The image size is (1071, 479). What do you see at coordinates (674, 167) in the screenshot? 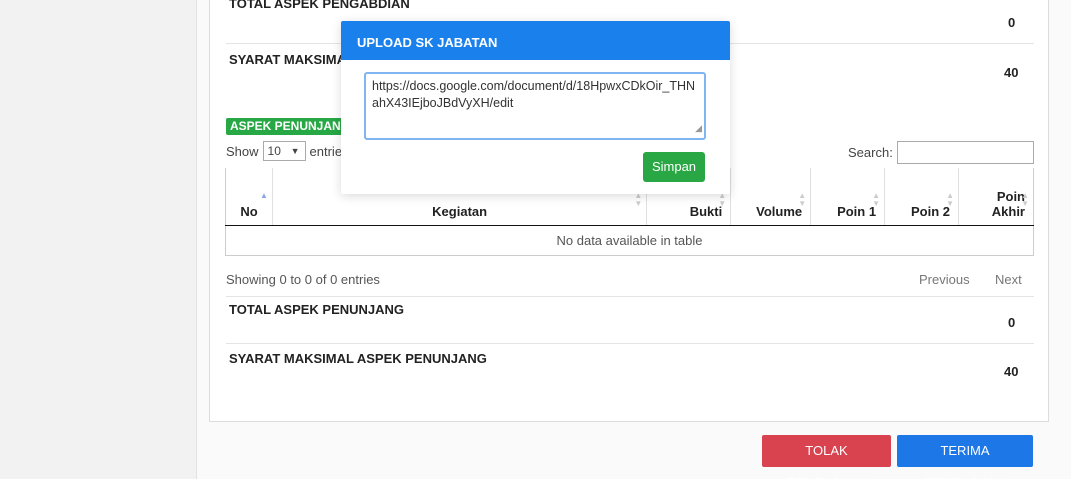
I see `save-button: Simpan` at bounding box center [674, 167].